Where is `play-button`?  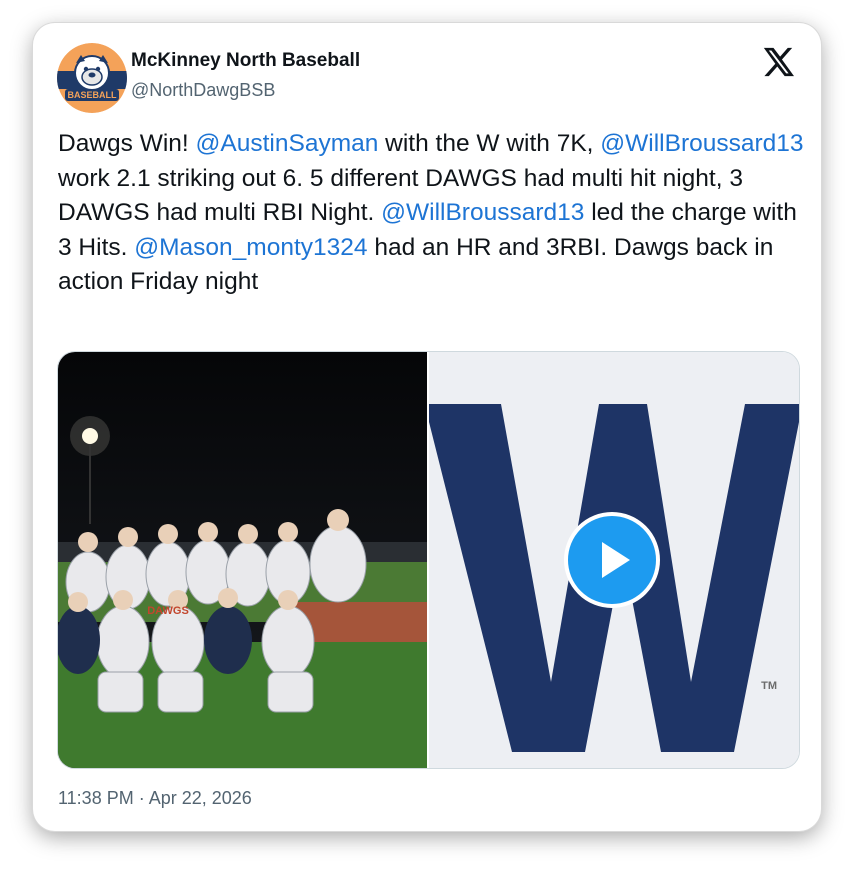 play-button is located at coordinates (612, 560).